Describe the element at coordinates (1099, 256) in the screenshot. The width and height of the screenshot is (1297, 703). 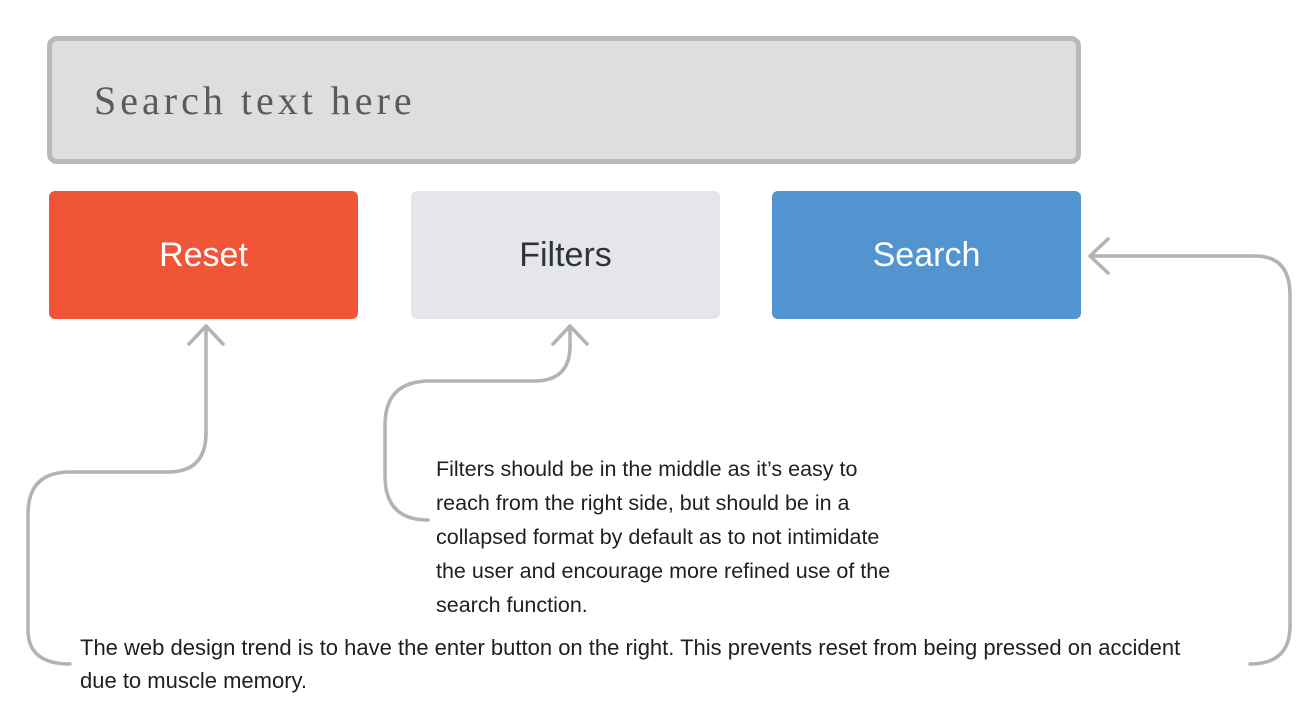
I see `arrow-left-icon` at that location.